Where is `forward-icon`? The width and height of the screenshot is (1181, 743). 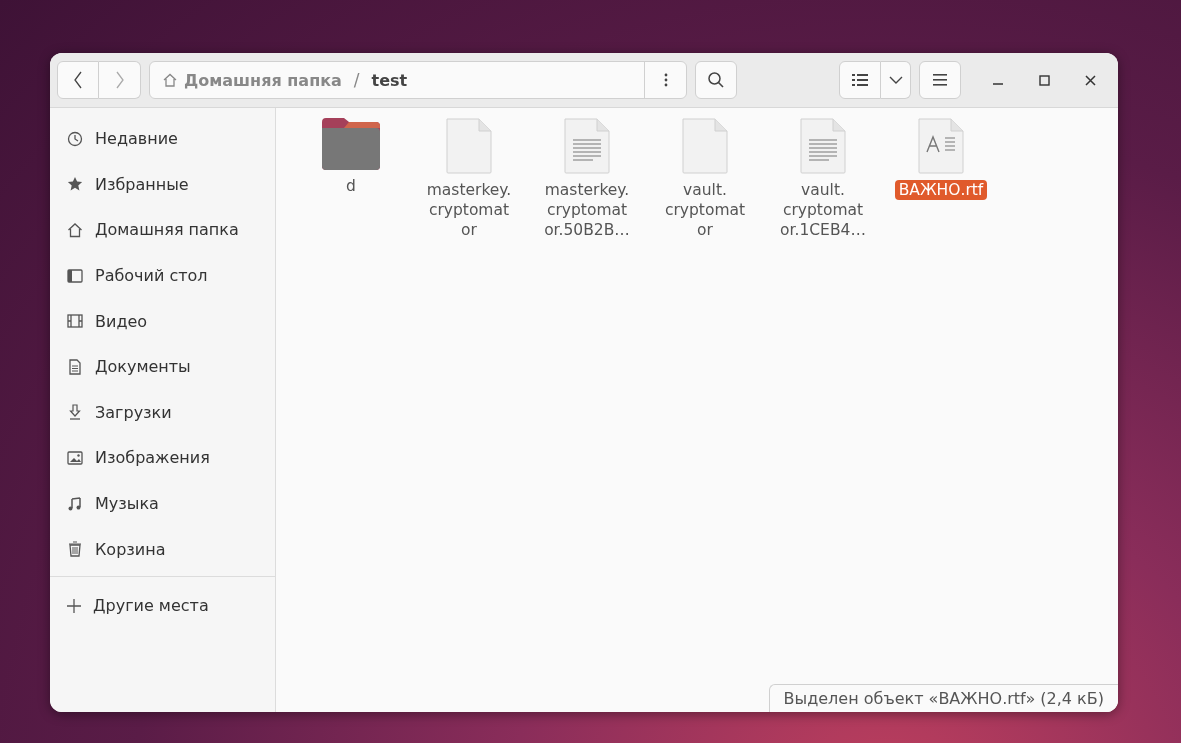
forward-icon is located at coordinates (119, 80).